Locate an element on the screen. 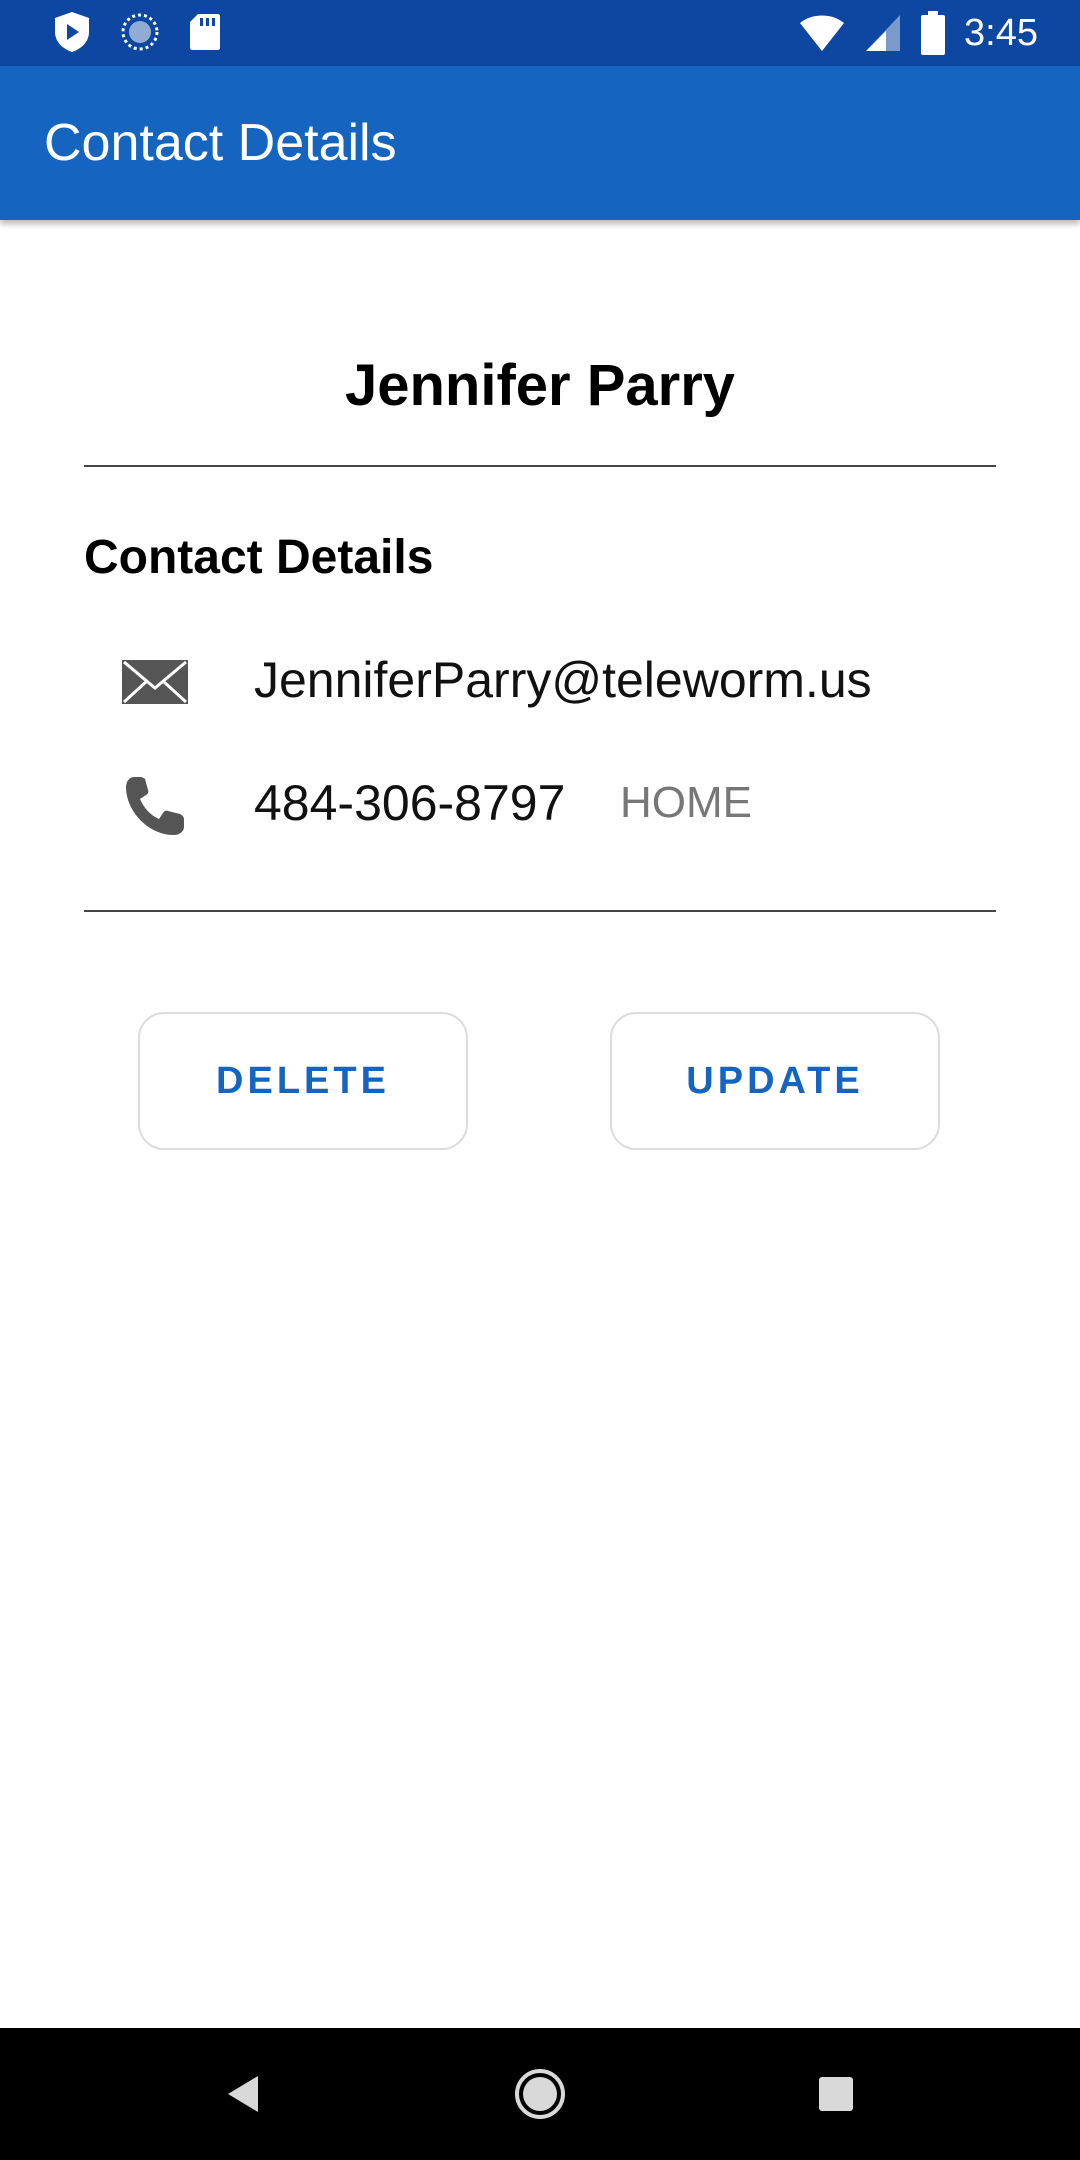 Image resolution: width=1080 pixels, height=2160 pixels. shield-icon is located at coordinates (72, 32).